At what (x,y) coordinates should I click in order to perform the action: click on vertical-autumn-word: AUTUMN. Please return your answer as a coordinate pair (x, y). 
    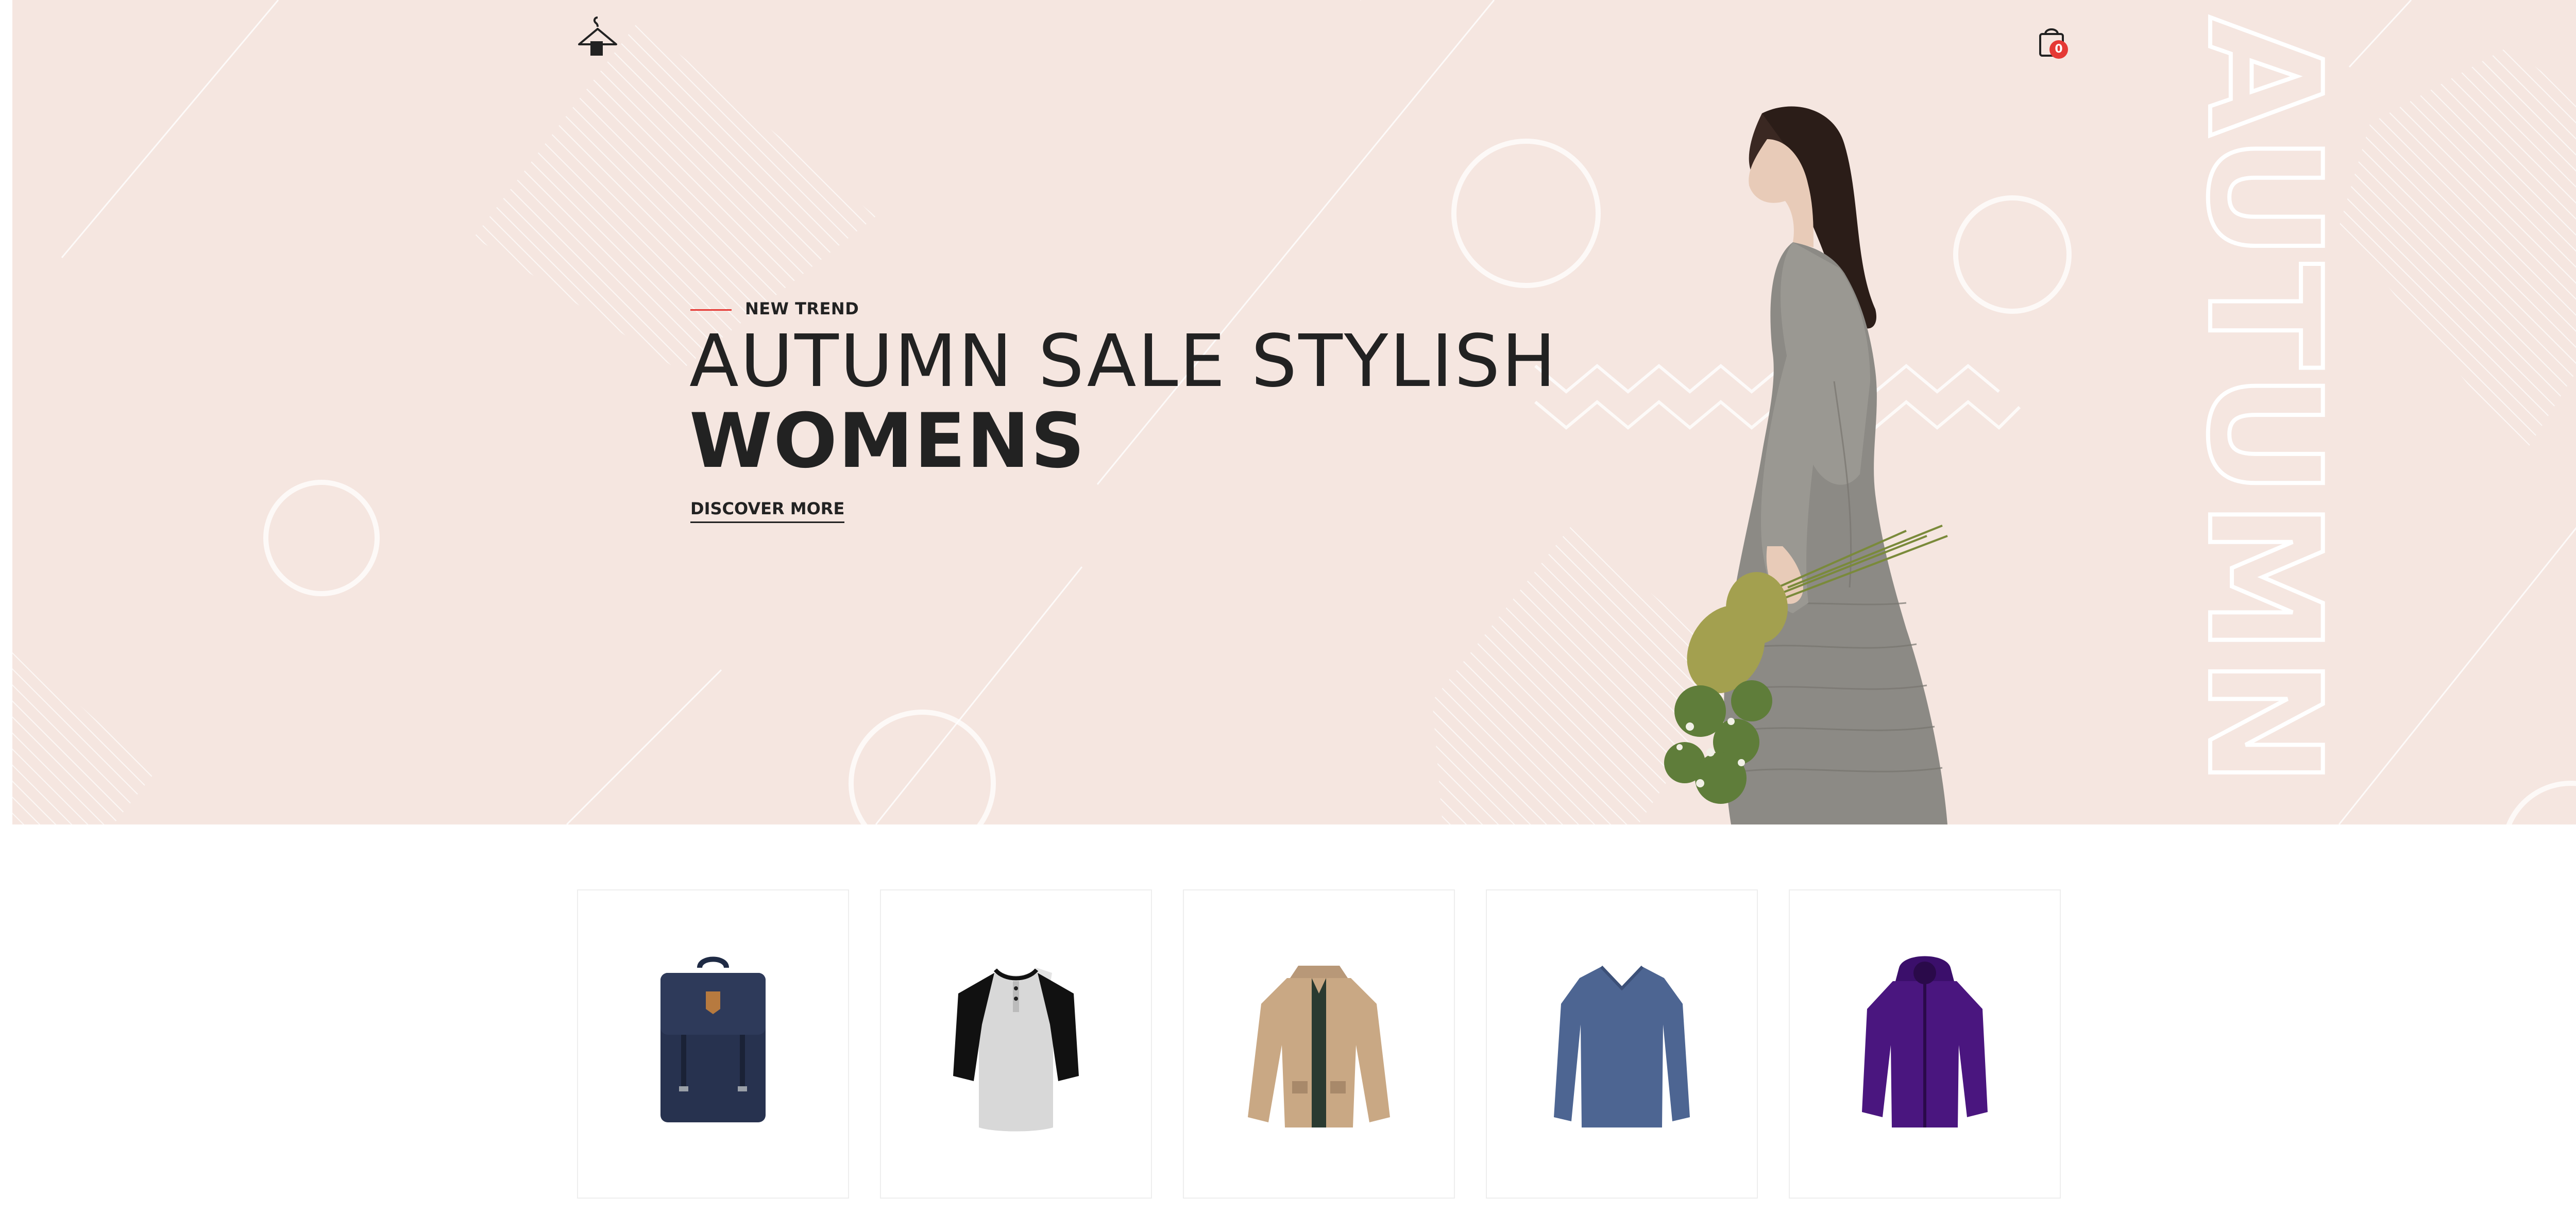
    Looking at the image, I should click on (2267, 402).